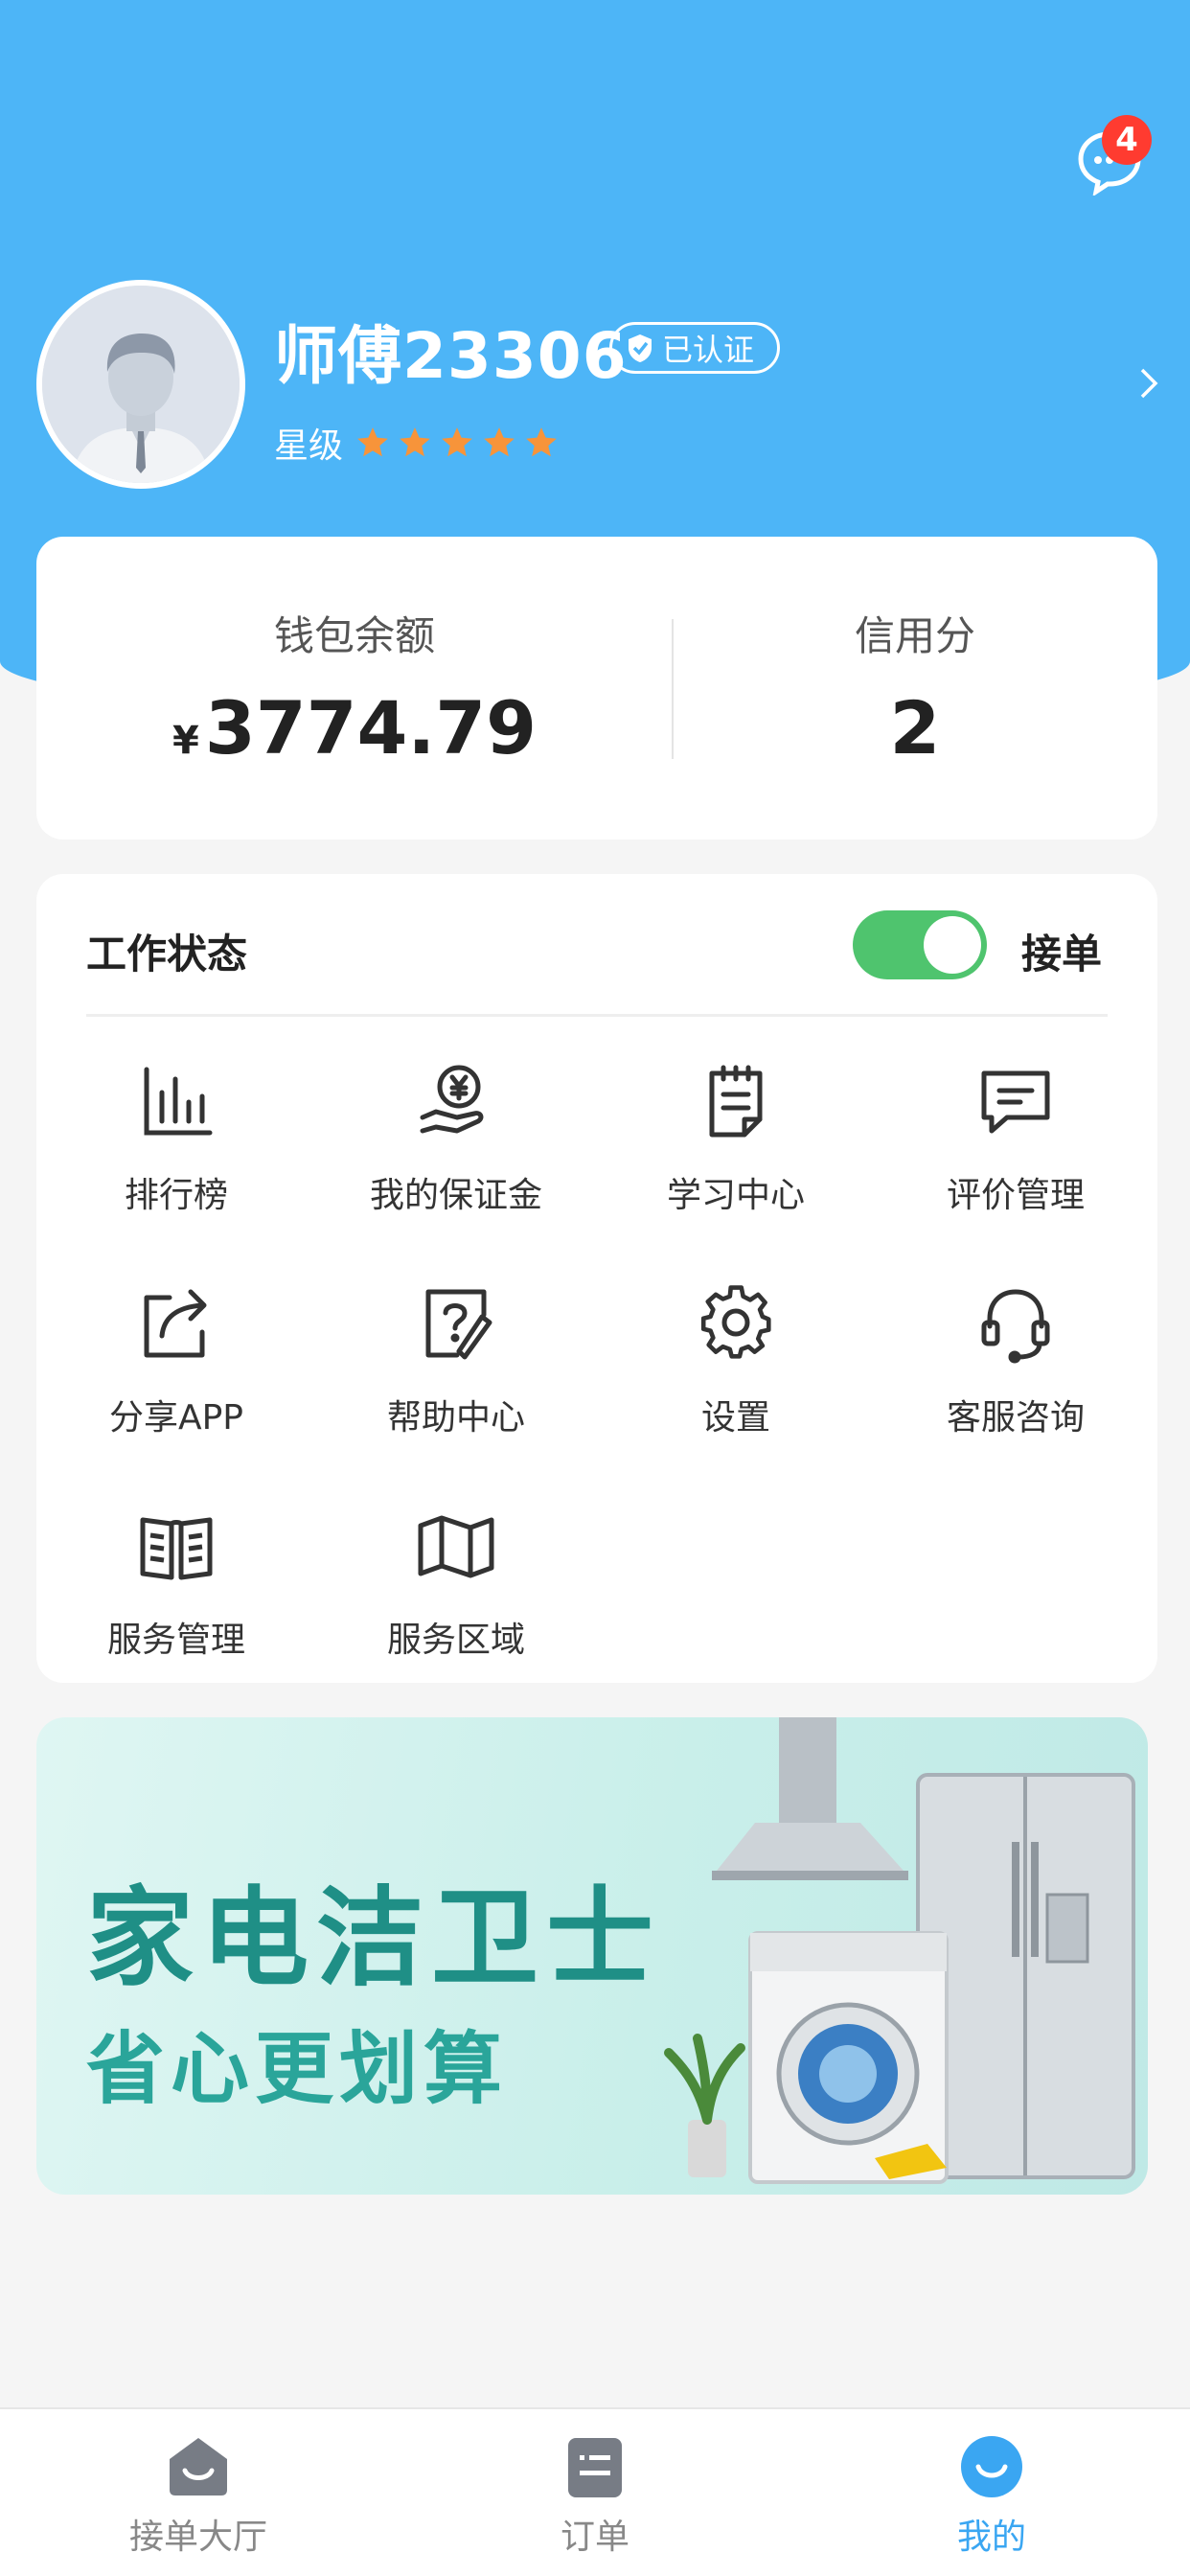  Describe the element at coordinates (920, 945) in the screenshot. I see `accept-orders-toggle` at that location.